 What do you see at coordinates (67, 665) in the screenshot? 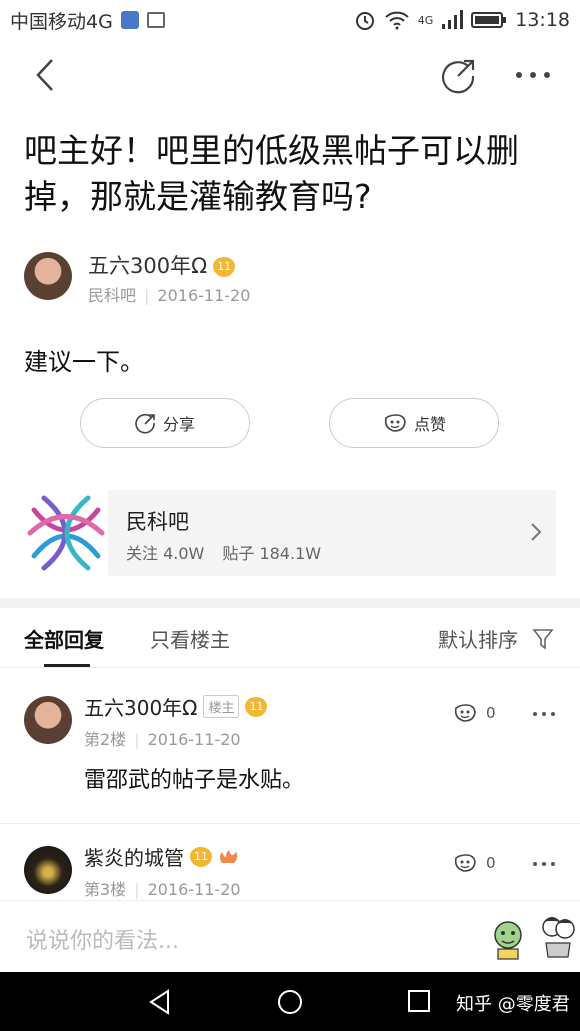
I see `tab-underline` at bounding box center [67, 665].